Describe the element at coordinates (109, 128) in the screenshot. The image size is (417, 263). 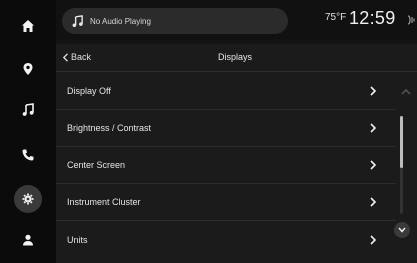
I see `list-item-label: Brightness / Contrast` at that location.